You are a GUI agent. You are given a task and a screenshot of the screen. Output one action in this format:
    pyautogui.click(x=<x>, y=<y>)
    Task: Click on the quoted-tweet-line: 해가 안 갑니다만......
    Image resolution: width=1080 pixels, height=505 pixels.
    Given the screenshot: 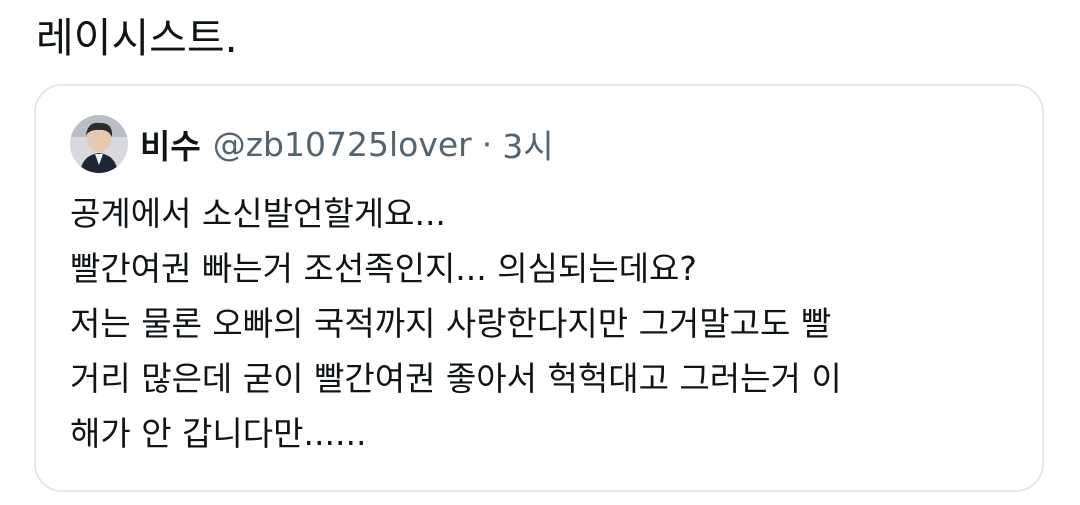 What is the action you would take?
    pyautogui.click(x=218, y=433)
    